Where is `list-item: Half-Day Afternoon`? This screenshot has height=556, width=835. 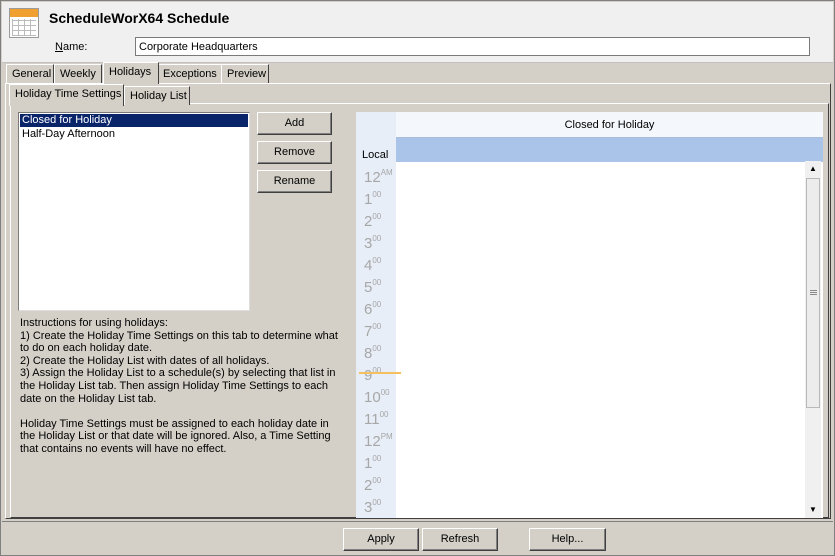
list-item: Half-Day Afternoon is located at coordinates (134, 134).